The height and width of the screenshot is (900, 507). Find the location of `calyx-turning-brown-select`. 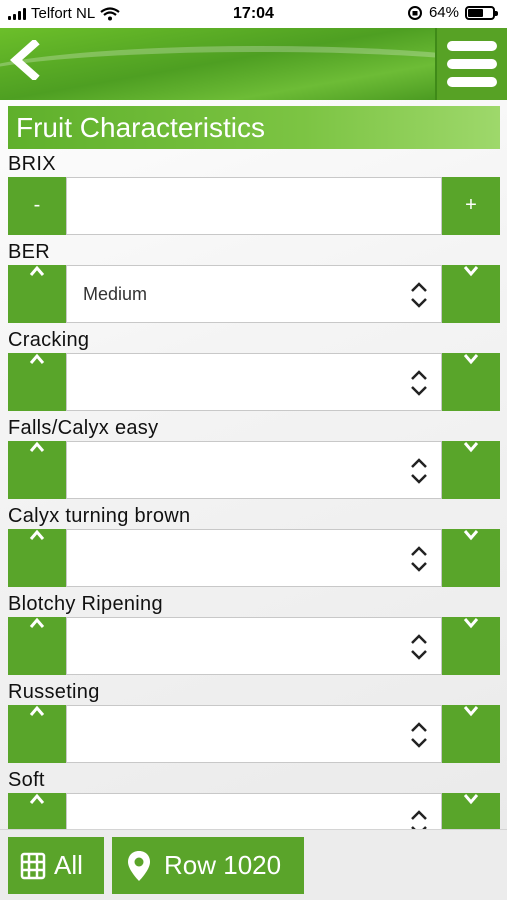

calyx-turning-brown-select is located at coordinates (254, 558).